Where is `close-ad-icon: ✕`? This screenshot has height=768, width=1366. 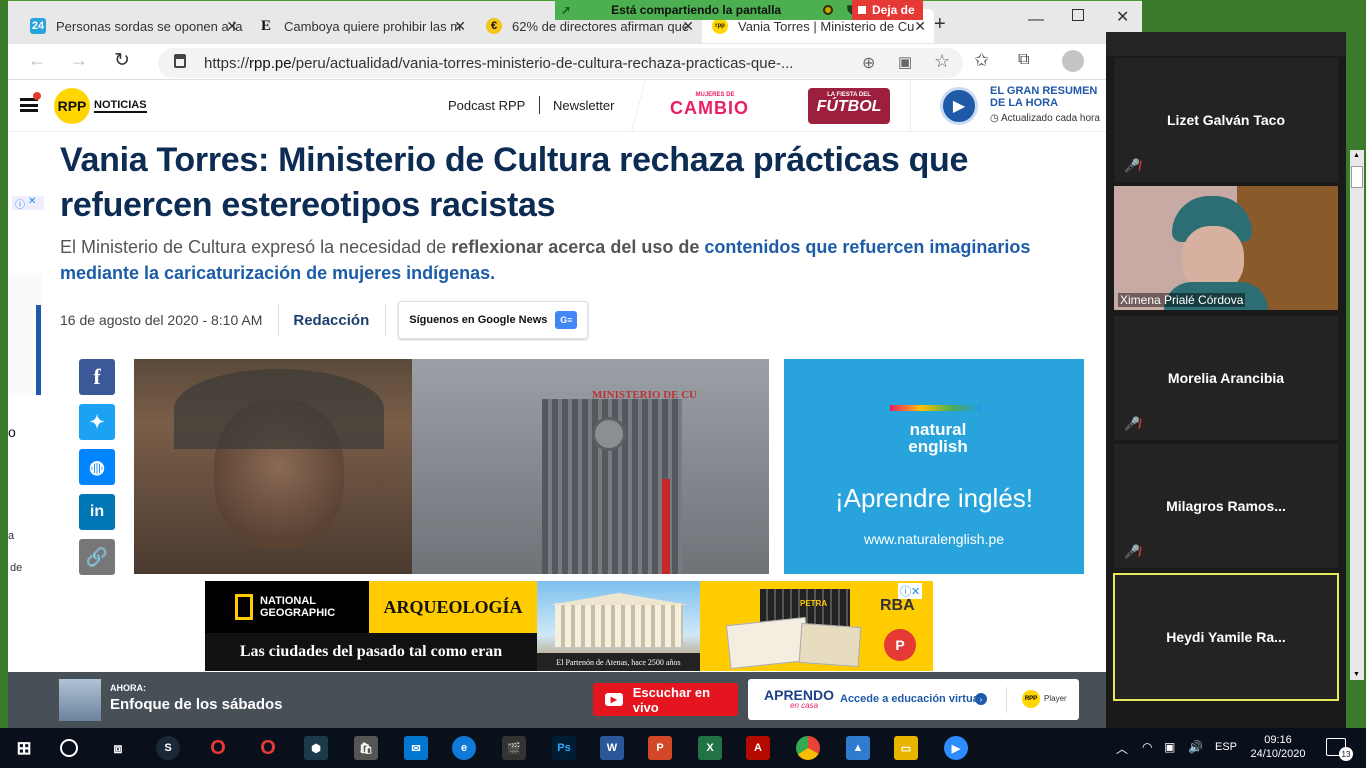
close-ad-icon: ✕ is located at coordinates (32, 203).